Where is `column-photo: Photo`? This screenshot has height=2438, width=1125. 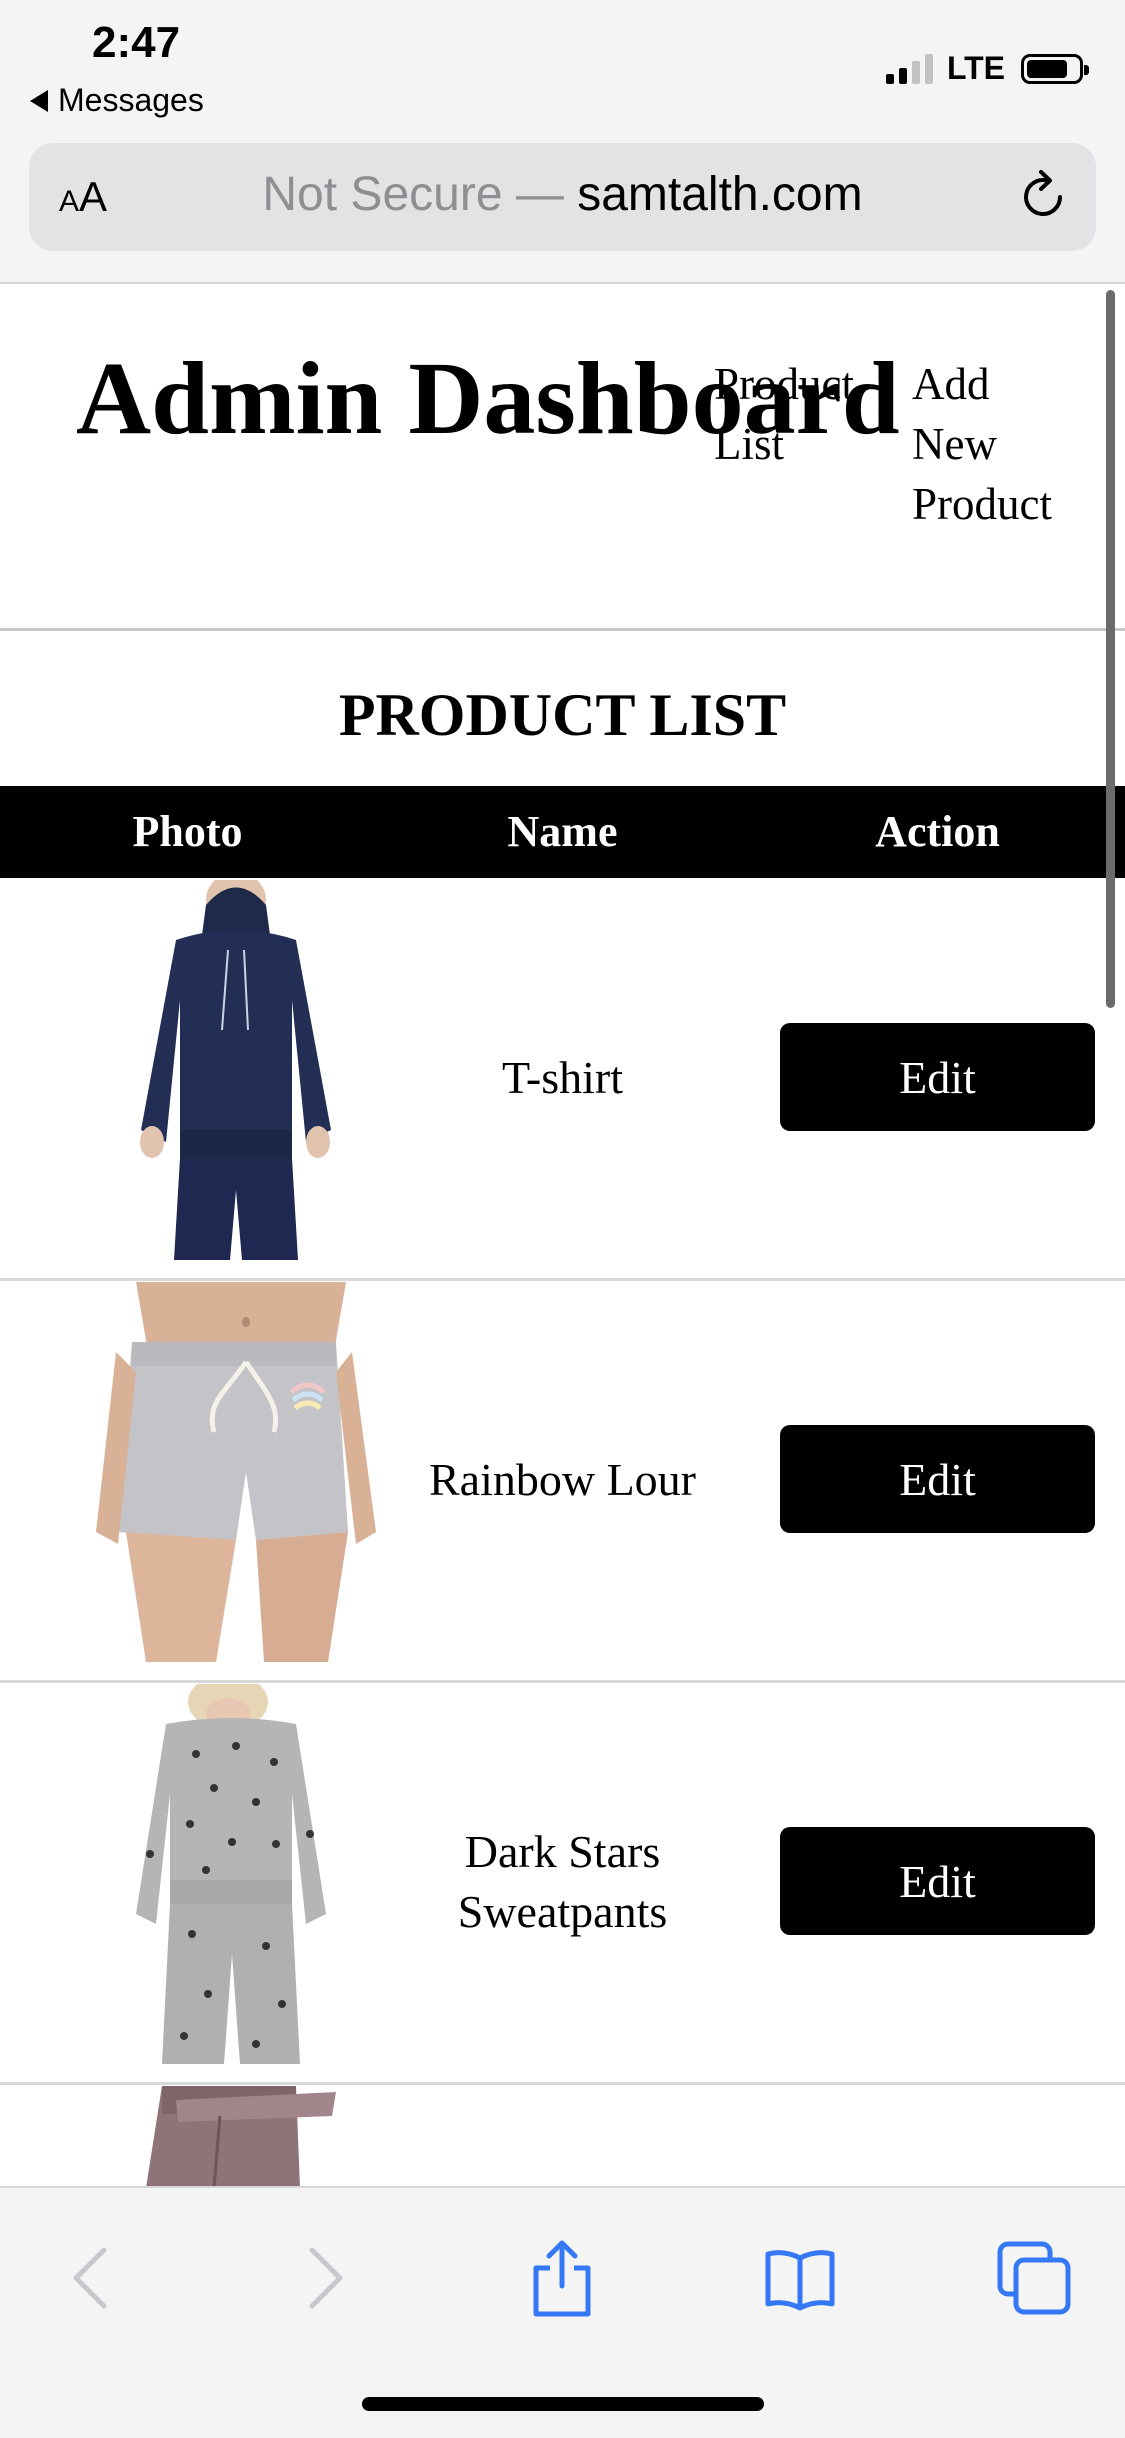 column-photo: Photo is located at coordinates (187, 831).